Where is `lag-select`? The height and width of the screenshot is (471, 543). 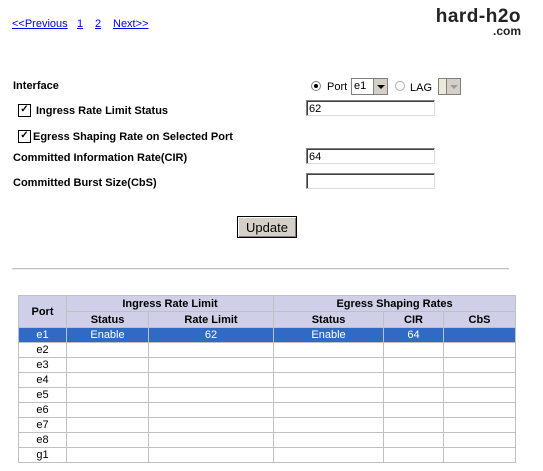 lag-select is located at coordinates (449, 86).